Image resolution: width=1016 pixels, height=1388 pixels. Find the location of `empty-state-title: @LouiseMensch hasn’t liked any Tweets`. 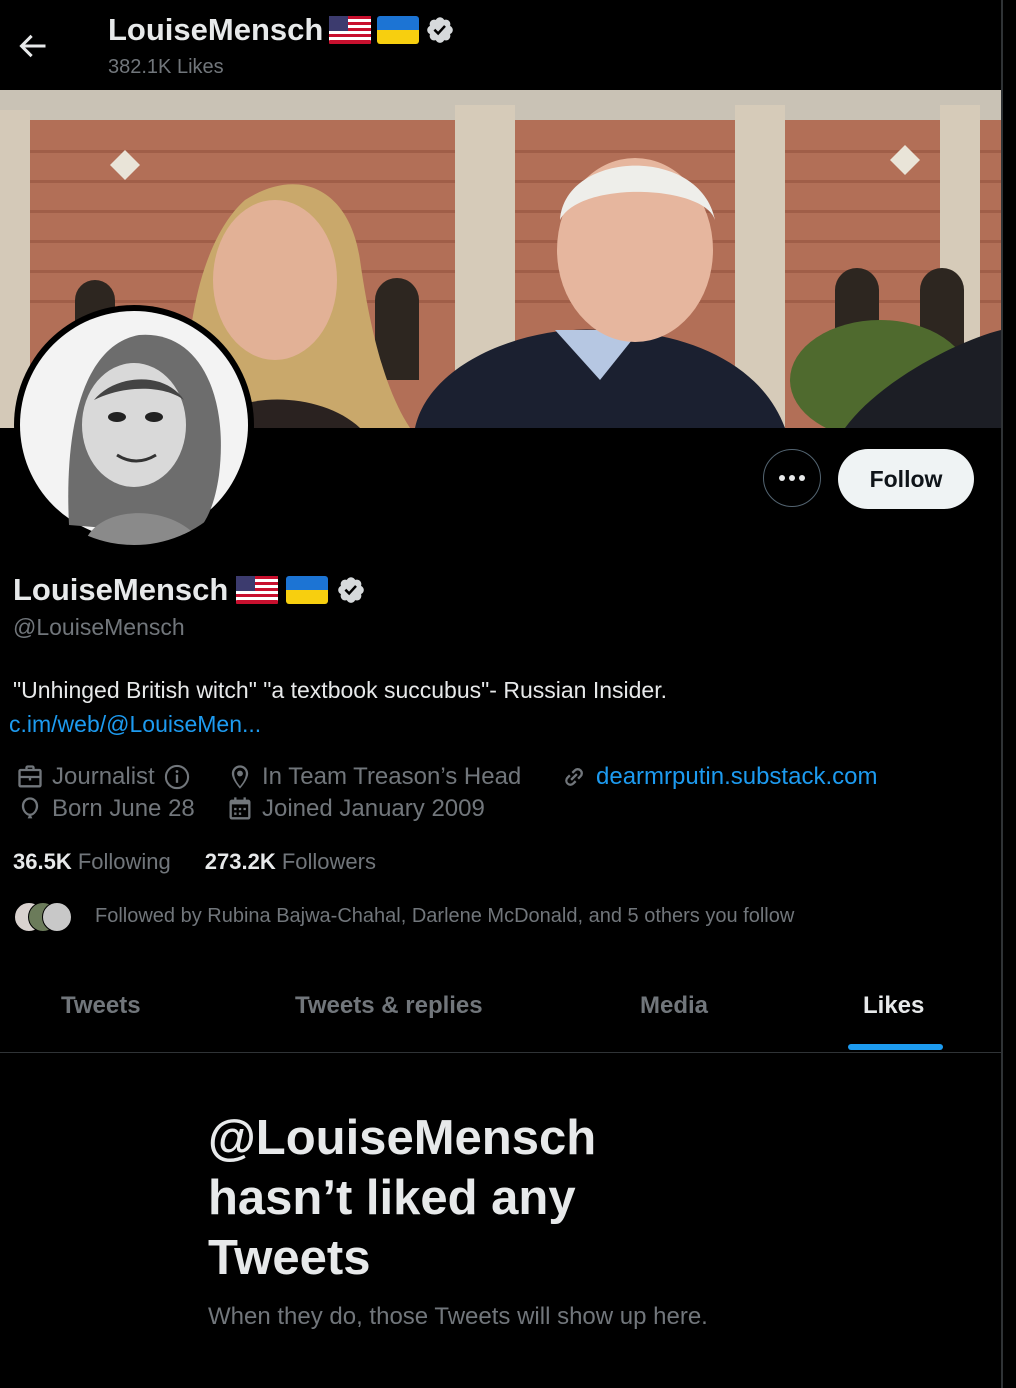

empty-state-title: @LouiseMensch hasn’t liked any Tweets is located at coordinates (402, 1198).